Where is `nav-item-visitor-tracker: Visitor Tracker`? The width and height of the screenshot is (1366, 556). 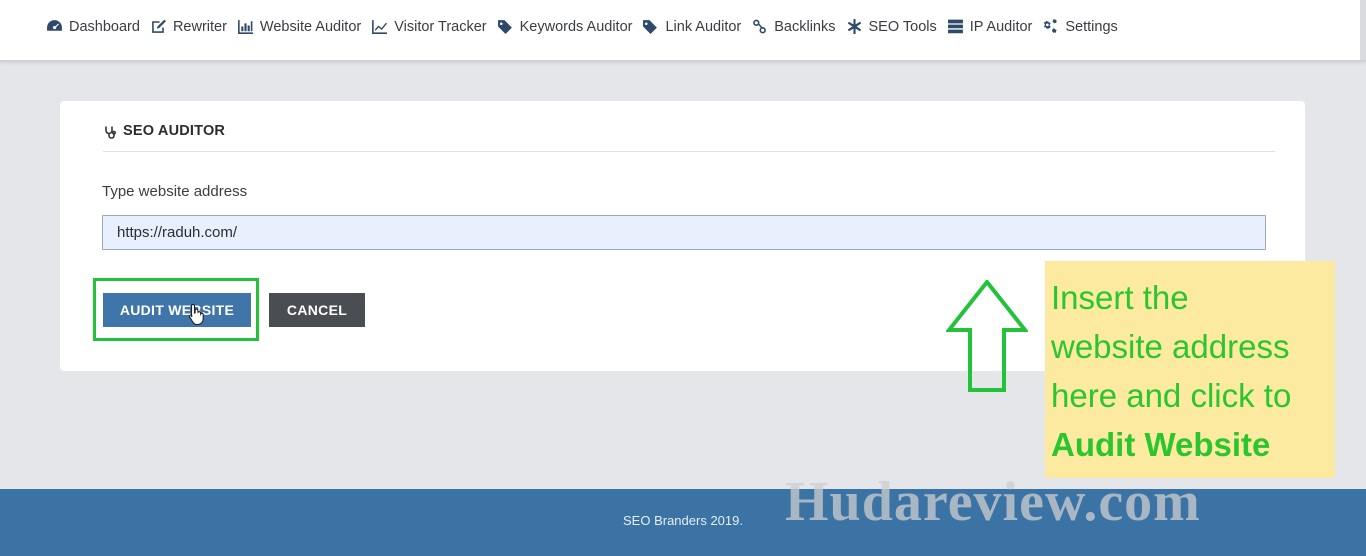 nav-item-visitor-tracker: Visitor Tracker is located at coordinates (429, 26).